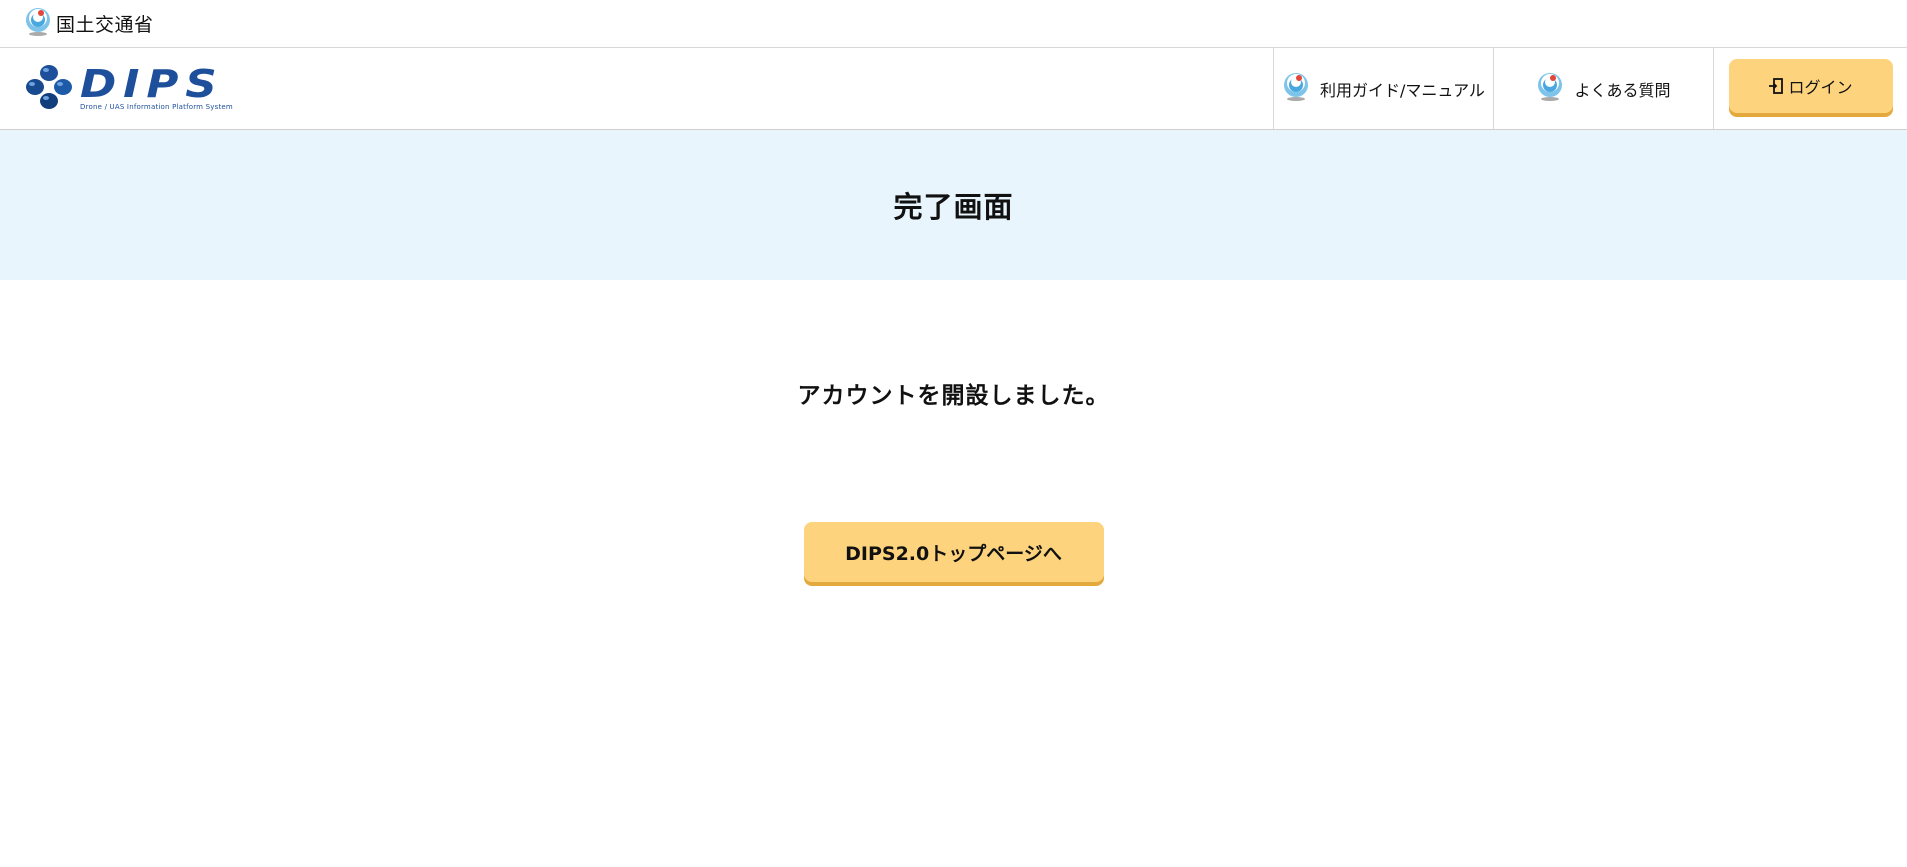 Image resolution: width=1907 pixels, height=867 pixels. What do you see at coordinates (953, 396) in the screenshot?
I see `completion-message: アカウントを開設しました。` at bounding box center [953, 396].